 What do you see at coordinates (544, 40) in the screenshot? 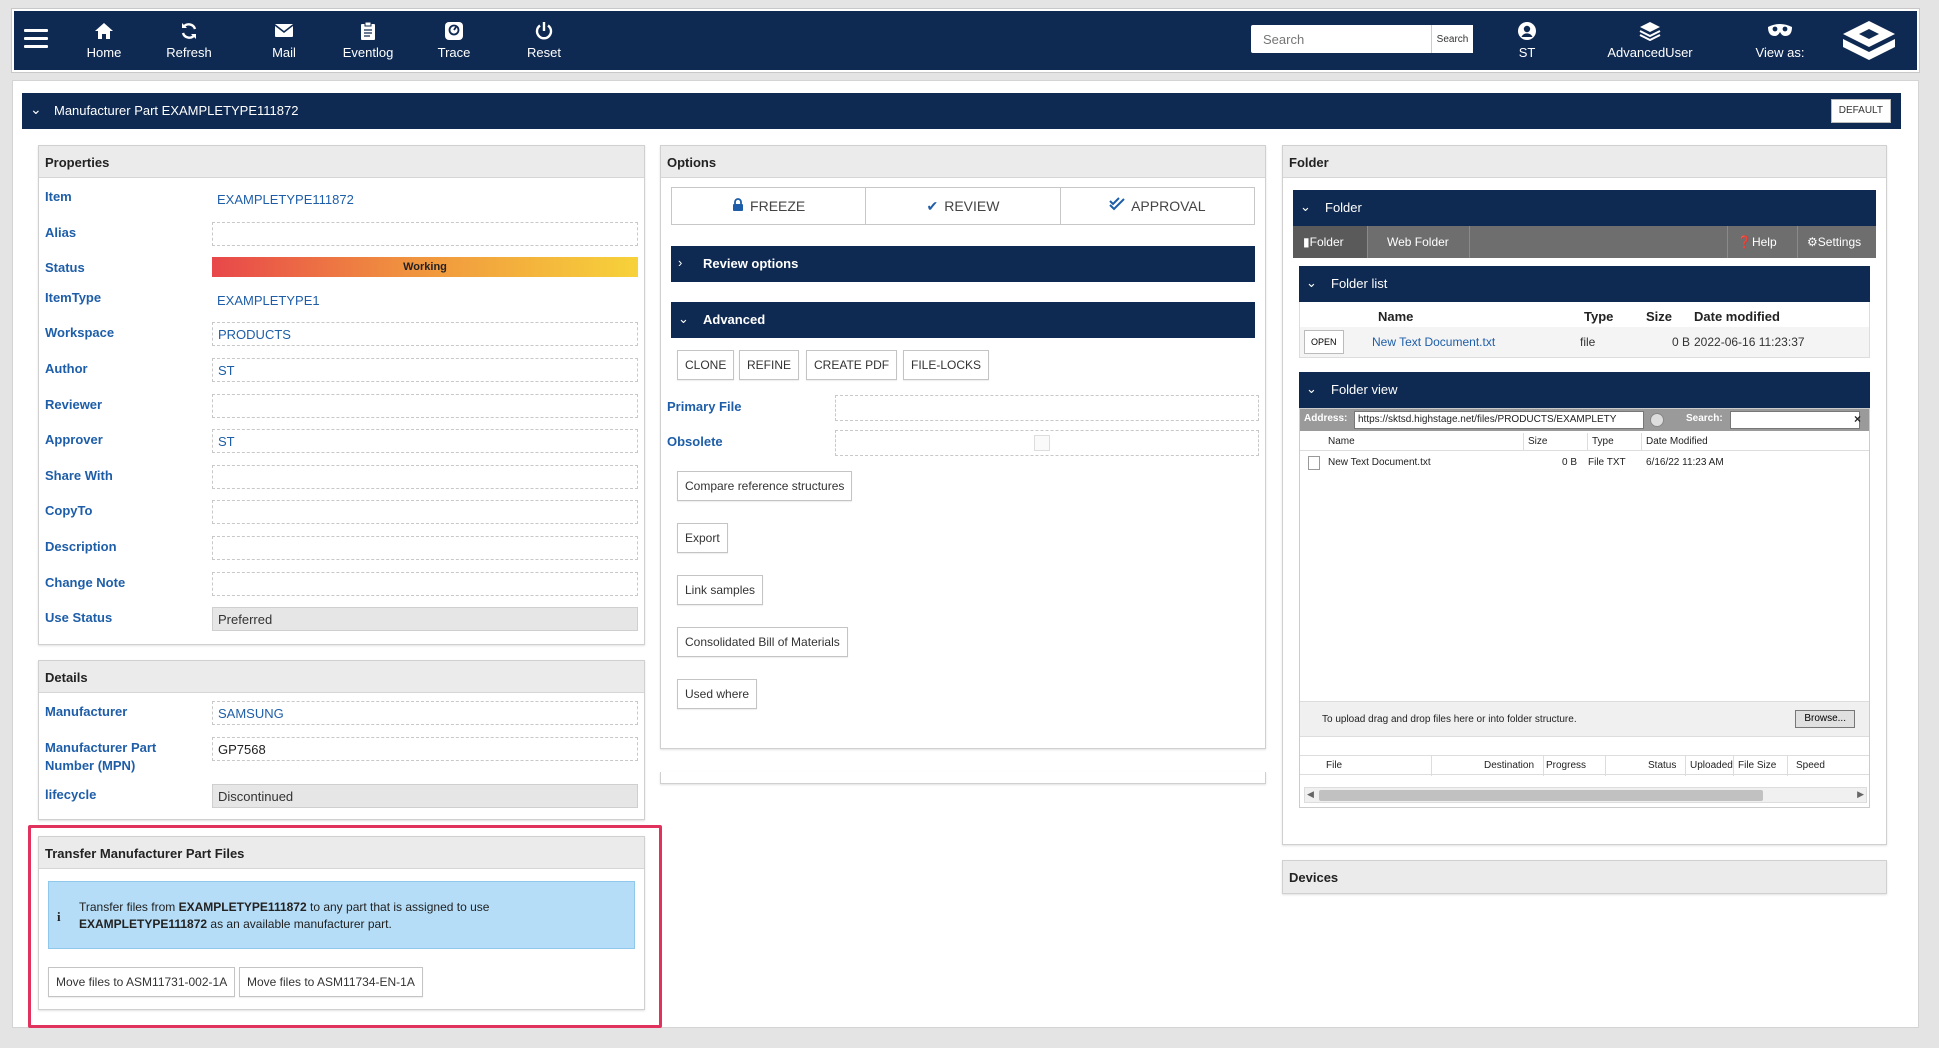
I see `nav-reset: Reset` at bounding box center [544, 40].